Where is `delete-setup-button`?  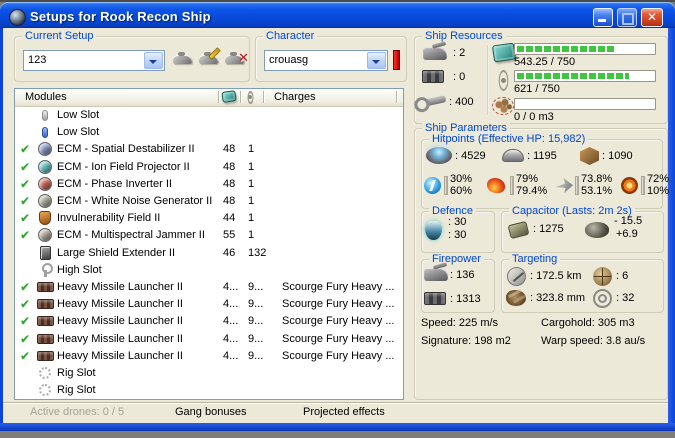 delete-setup-button is located at coordinates (237, 59).